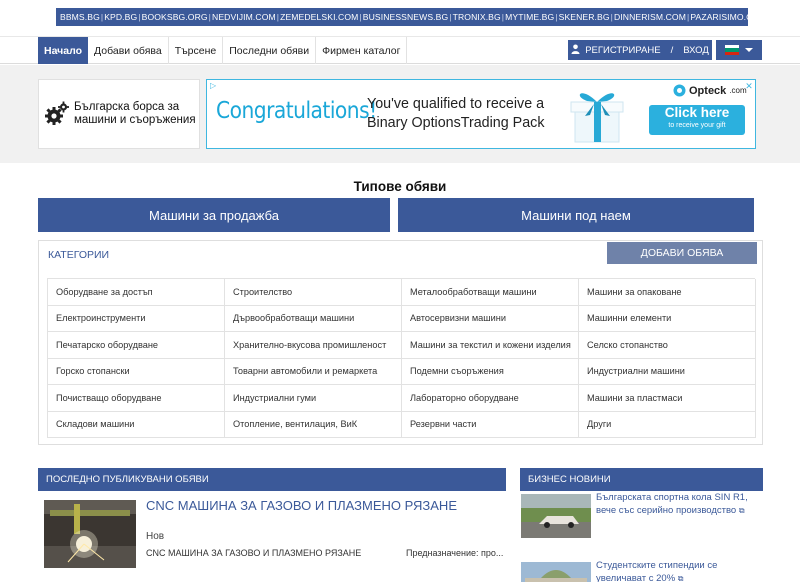 Image resolution: width=800 pixels, height=582 pixels. What do you see at coordinates (477, 17) in the screenshot?
I see `network-link: TRONIX.BG` at bounding box center [477, 17].